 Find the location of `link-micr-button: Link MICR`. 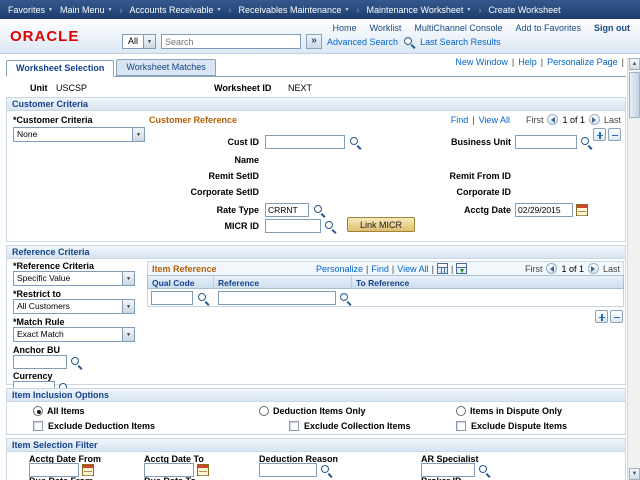

link-micr-button: Link MICR is located at coordinates (381, 224).